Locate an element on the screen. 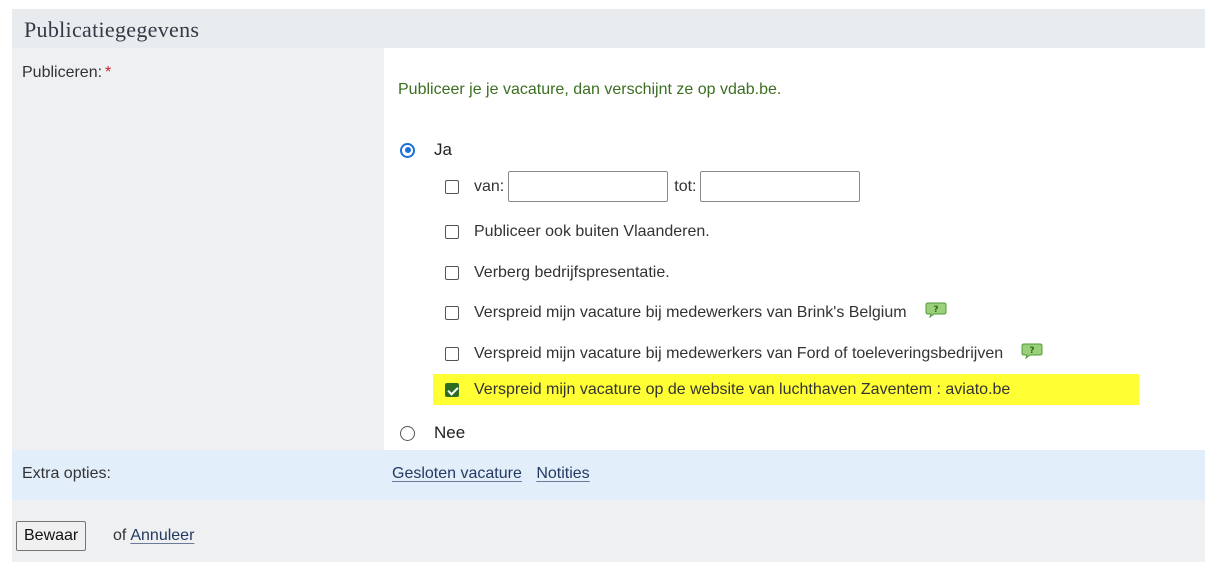  radio-no is located at coordinates (407, 433).